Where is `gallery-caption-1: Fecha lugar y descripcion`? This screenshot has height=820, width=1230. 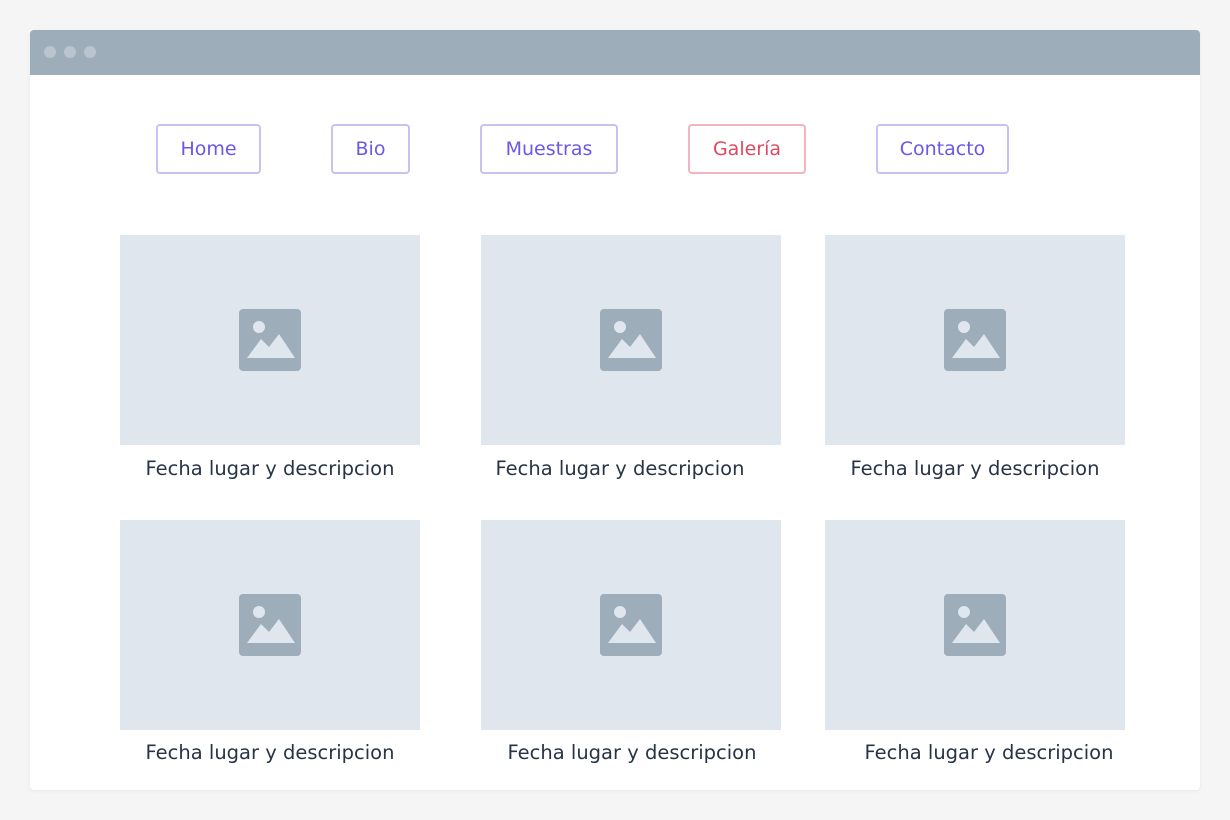 gallery-caption-1: Fecha lugar y descripcion is located at coordinates (270, 468).